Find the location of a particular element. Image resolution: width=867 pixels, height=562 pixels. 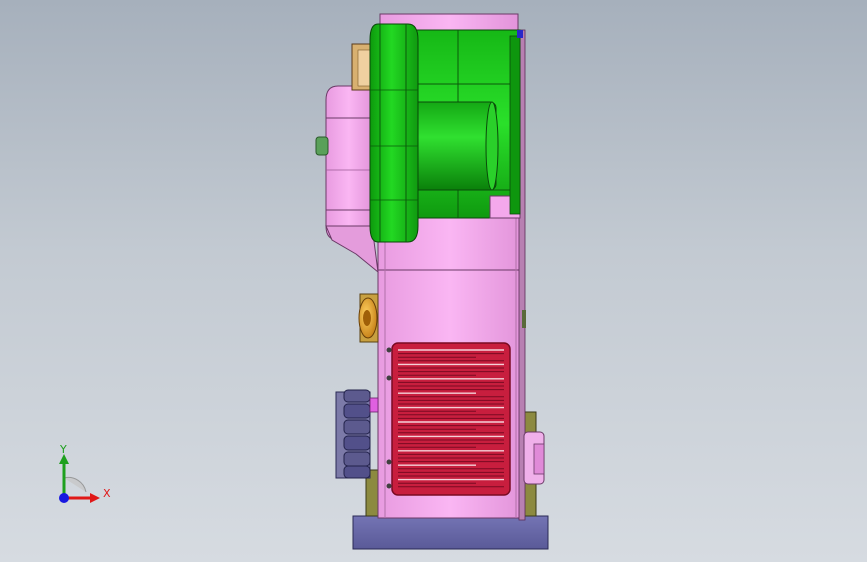

motor-right-edge is located at coordinates (515, 125).